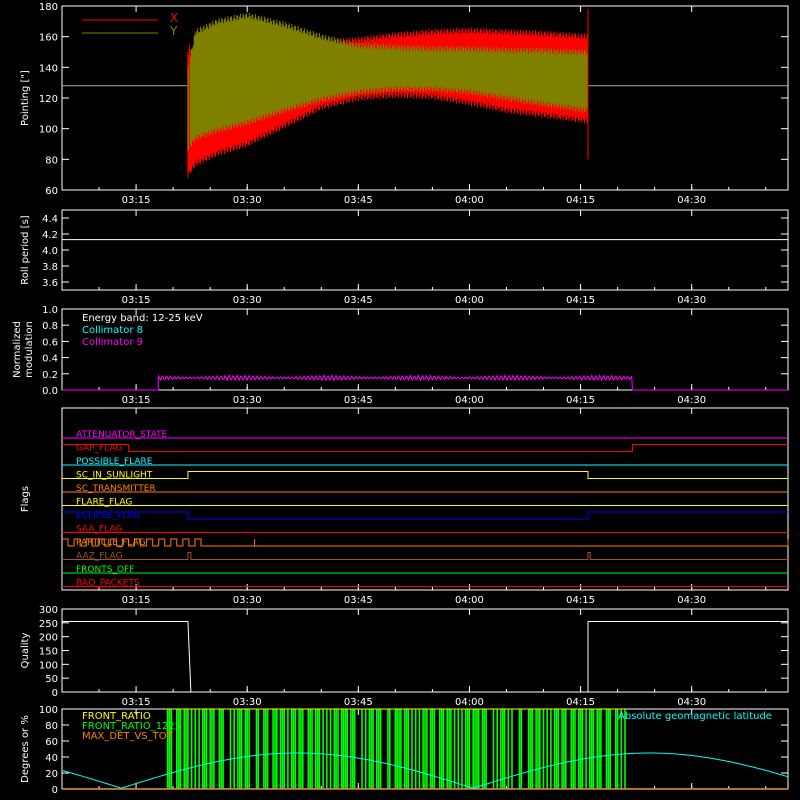 The height and width of the screenshot is (800, 800). I want to click on y-tick-label: 0.0, so click(50, 391).